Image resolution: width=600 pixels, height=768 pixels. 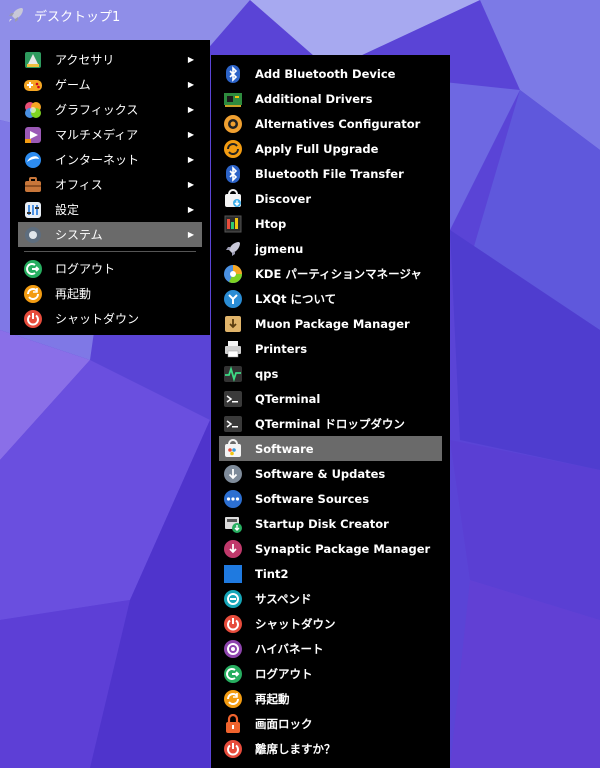 What do you see at coordinates (33, 318) in the screenshot?
I see `shutdown-icon` at bounding box center [33, 318].